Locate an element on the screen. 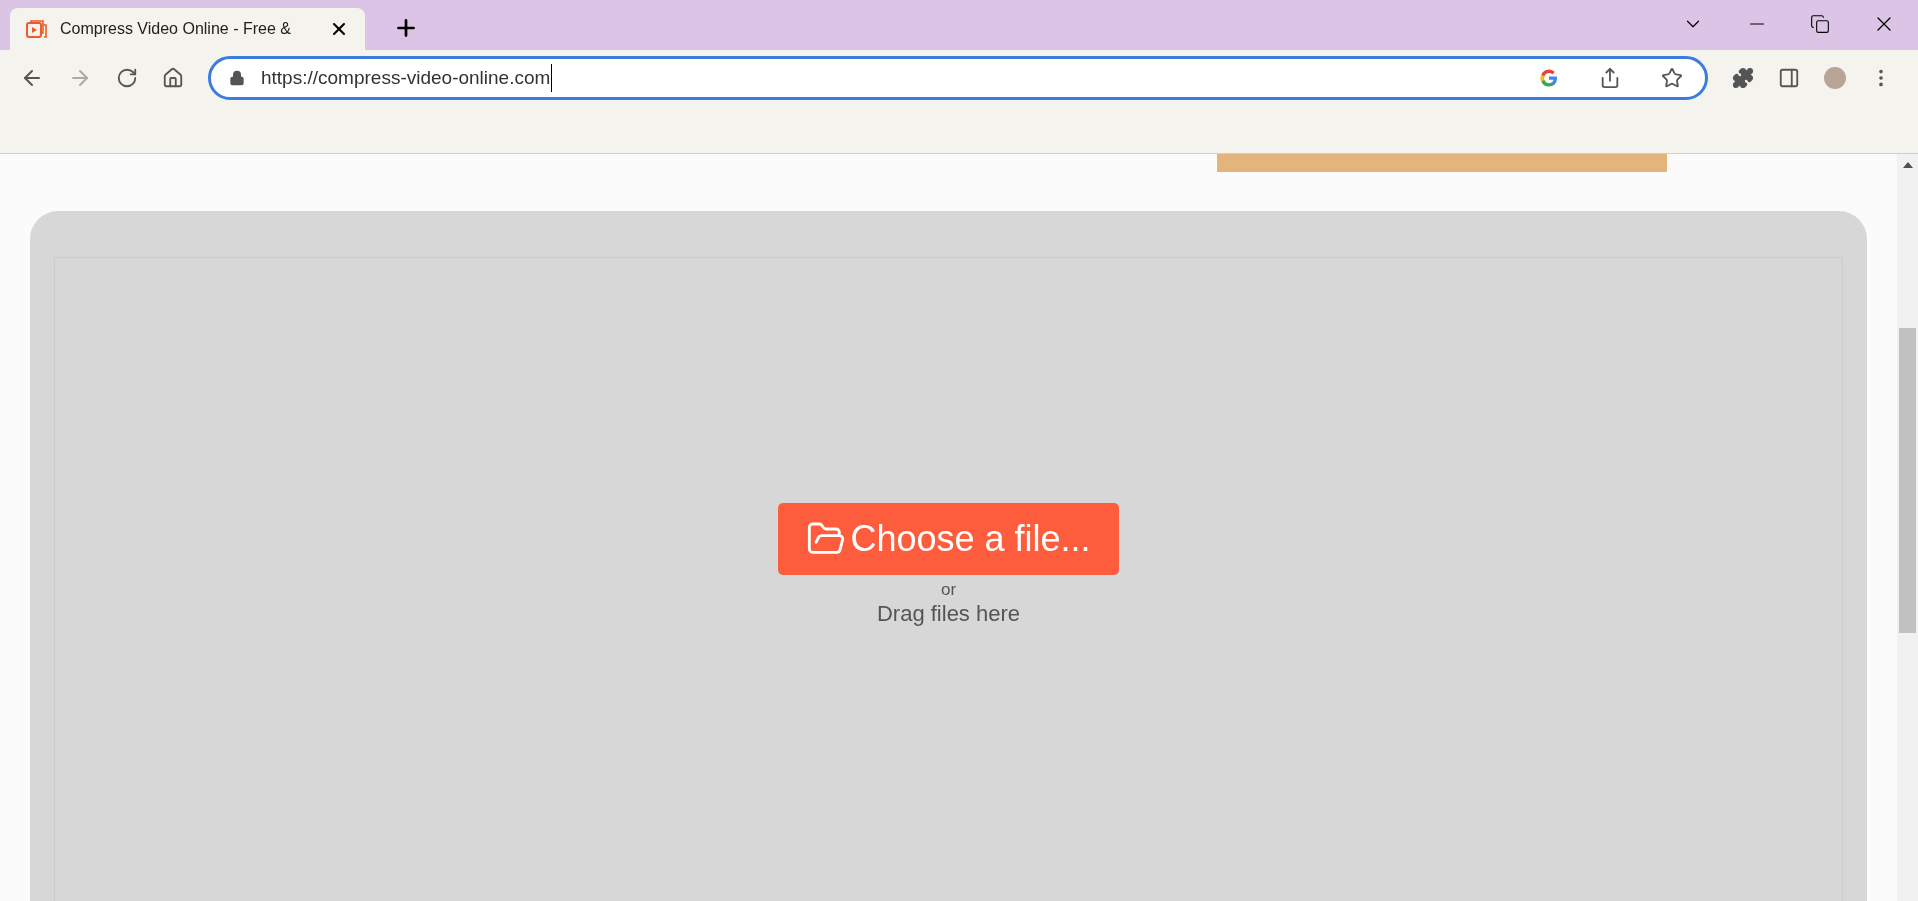  scrollbar-thumb is located at coordinates (1907, 480).